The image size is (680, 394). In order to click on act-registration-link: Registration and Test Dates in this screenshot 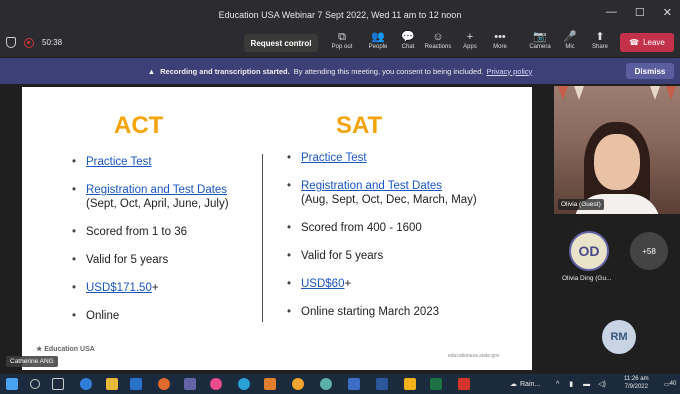, I will do `click(156, 190)`.